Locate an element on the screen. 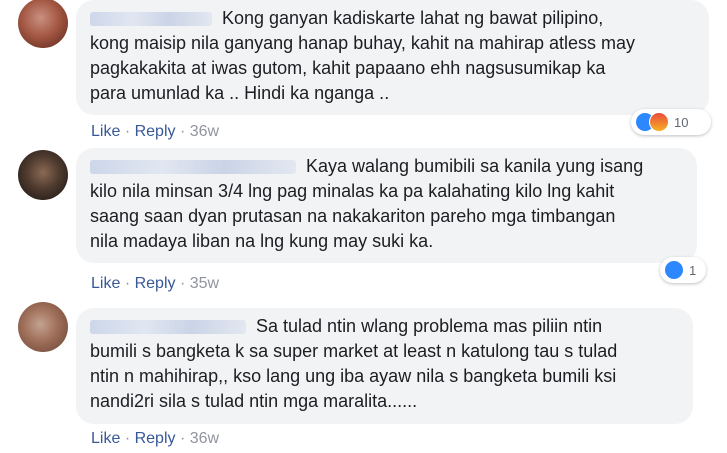 Image resolution: width=727 pixels, height=453 pixels. timestamp: 35w is located at coordinates (204, 283).